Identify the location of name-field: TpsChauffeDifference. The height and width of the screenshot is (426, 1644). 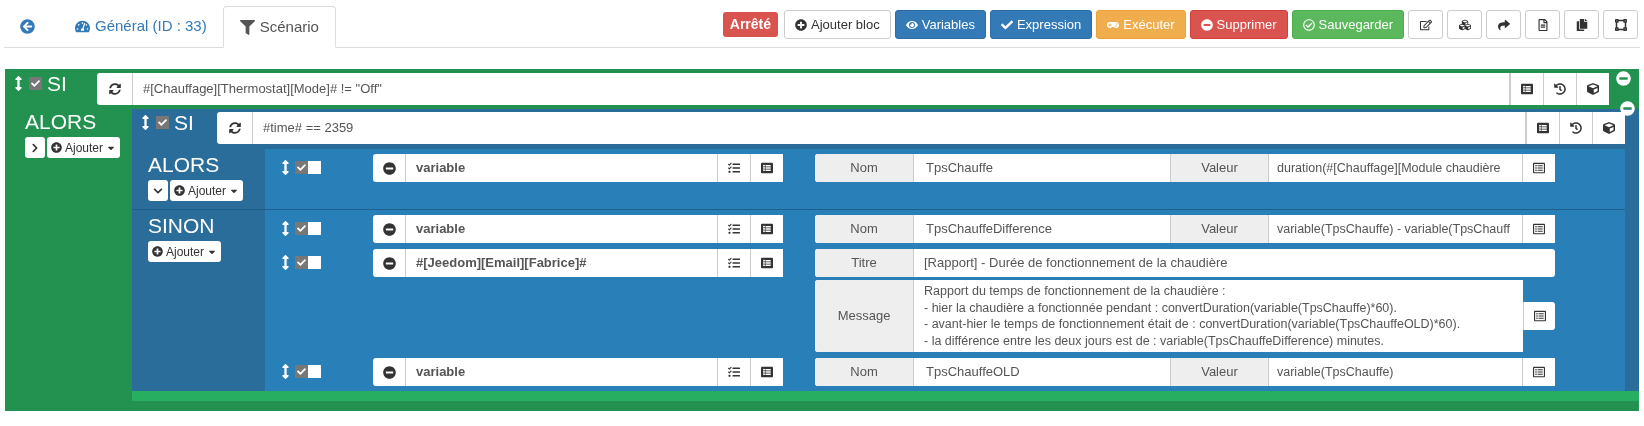
(1042, 229).